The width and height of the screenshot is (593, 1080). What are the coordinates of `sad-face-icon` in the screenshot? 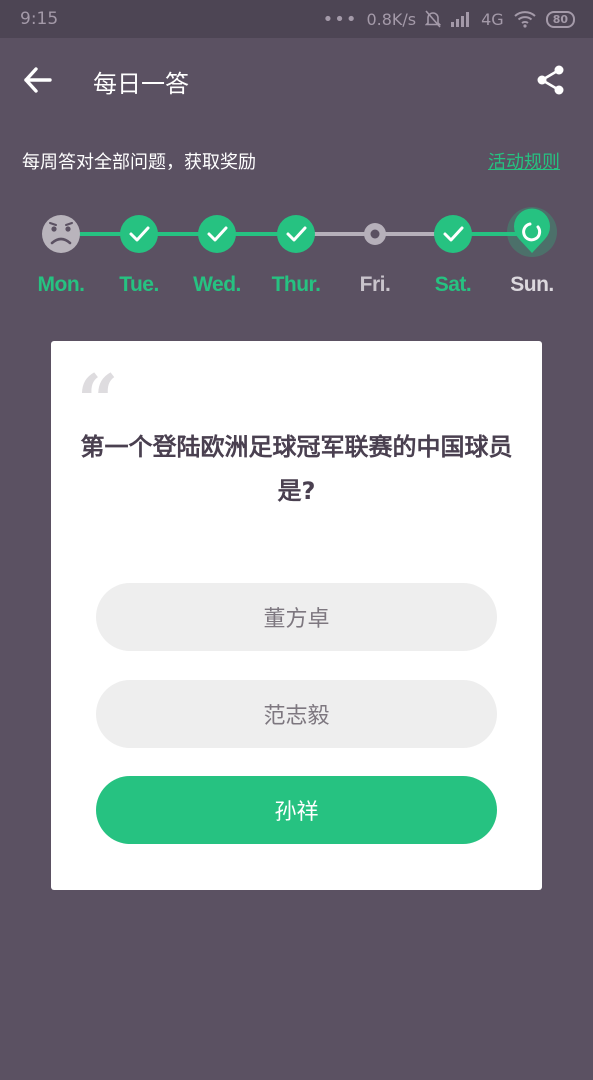 It's located at (61, 234).